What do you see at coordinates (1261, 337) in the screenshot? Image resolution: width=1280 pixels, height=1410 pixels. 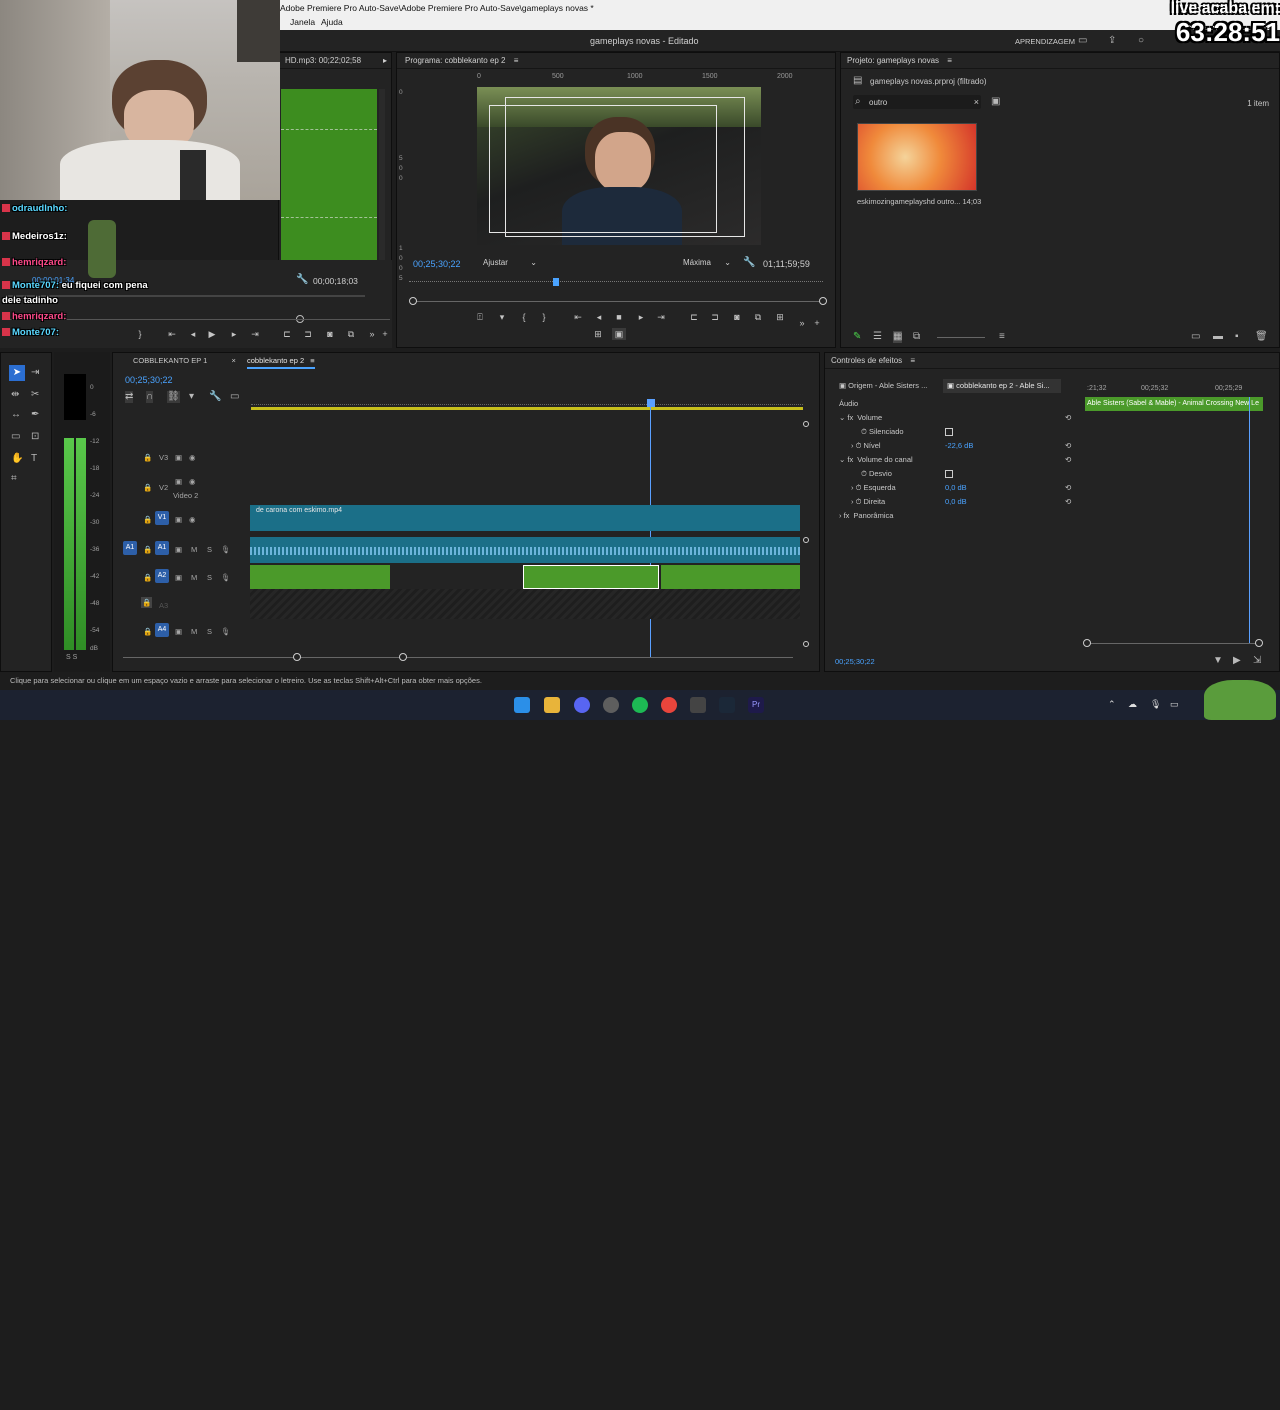 I see `trash-icon: 🗑` at bounding box center [1261, 337].